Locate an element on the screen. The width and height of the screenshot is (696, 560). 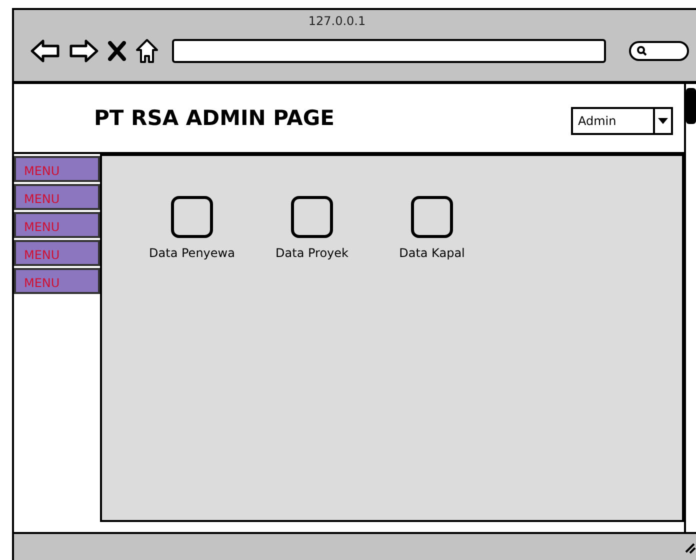
window-title: 127.0.0.1 is located at coordinates (337, 21).